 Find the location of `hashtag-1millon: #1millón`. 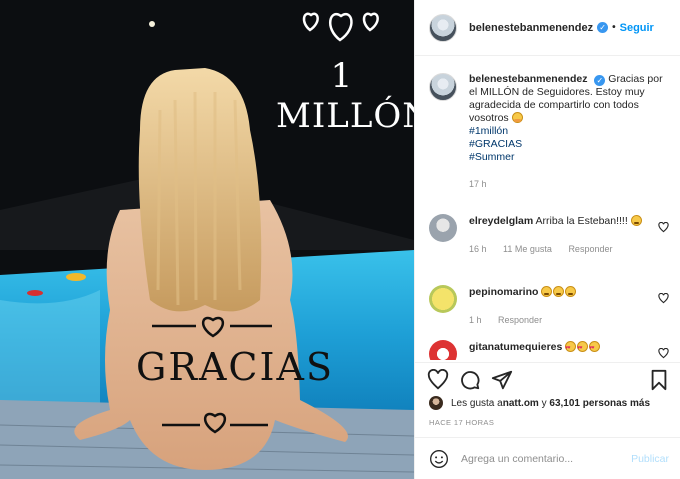

hashtag-1millon: #1millón is located at coordinates (567, 131).